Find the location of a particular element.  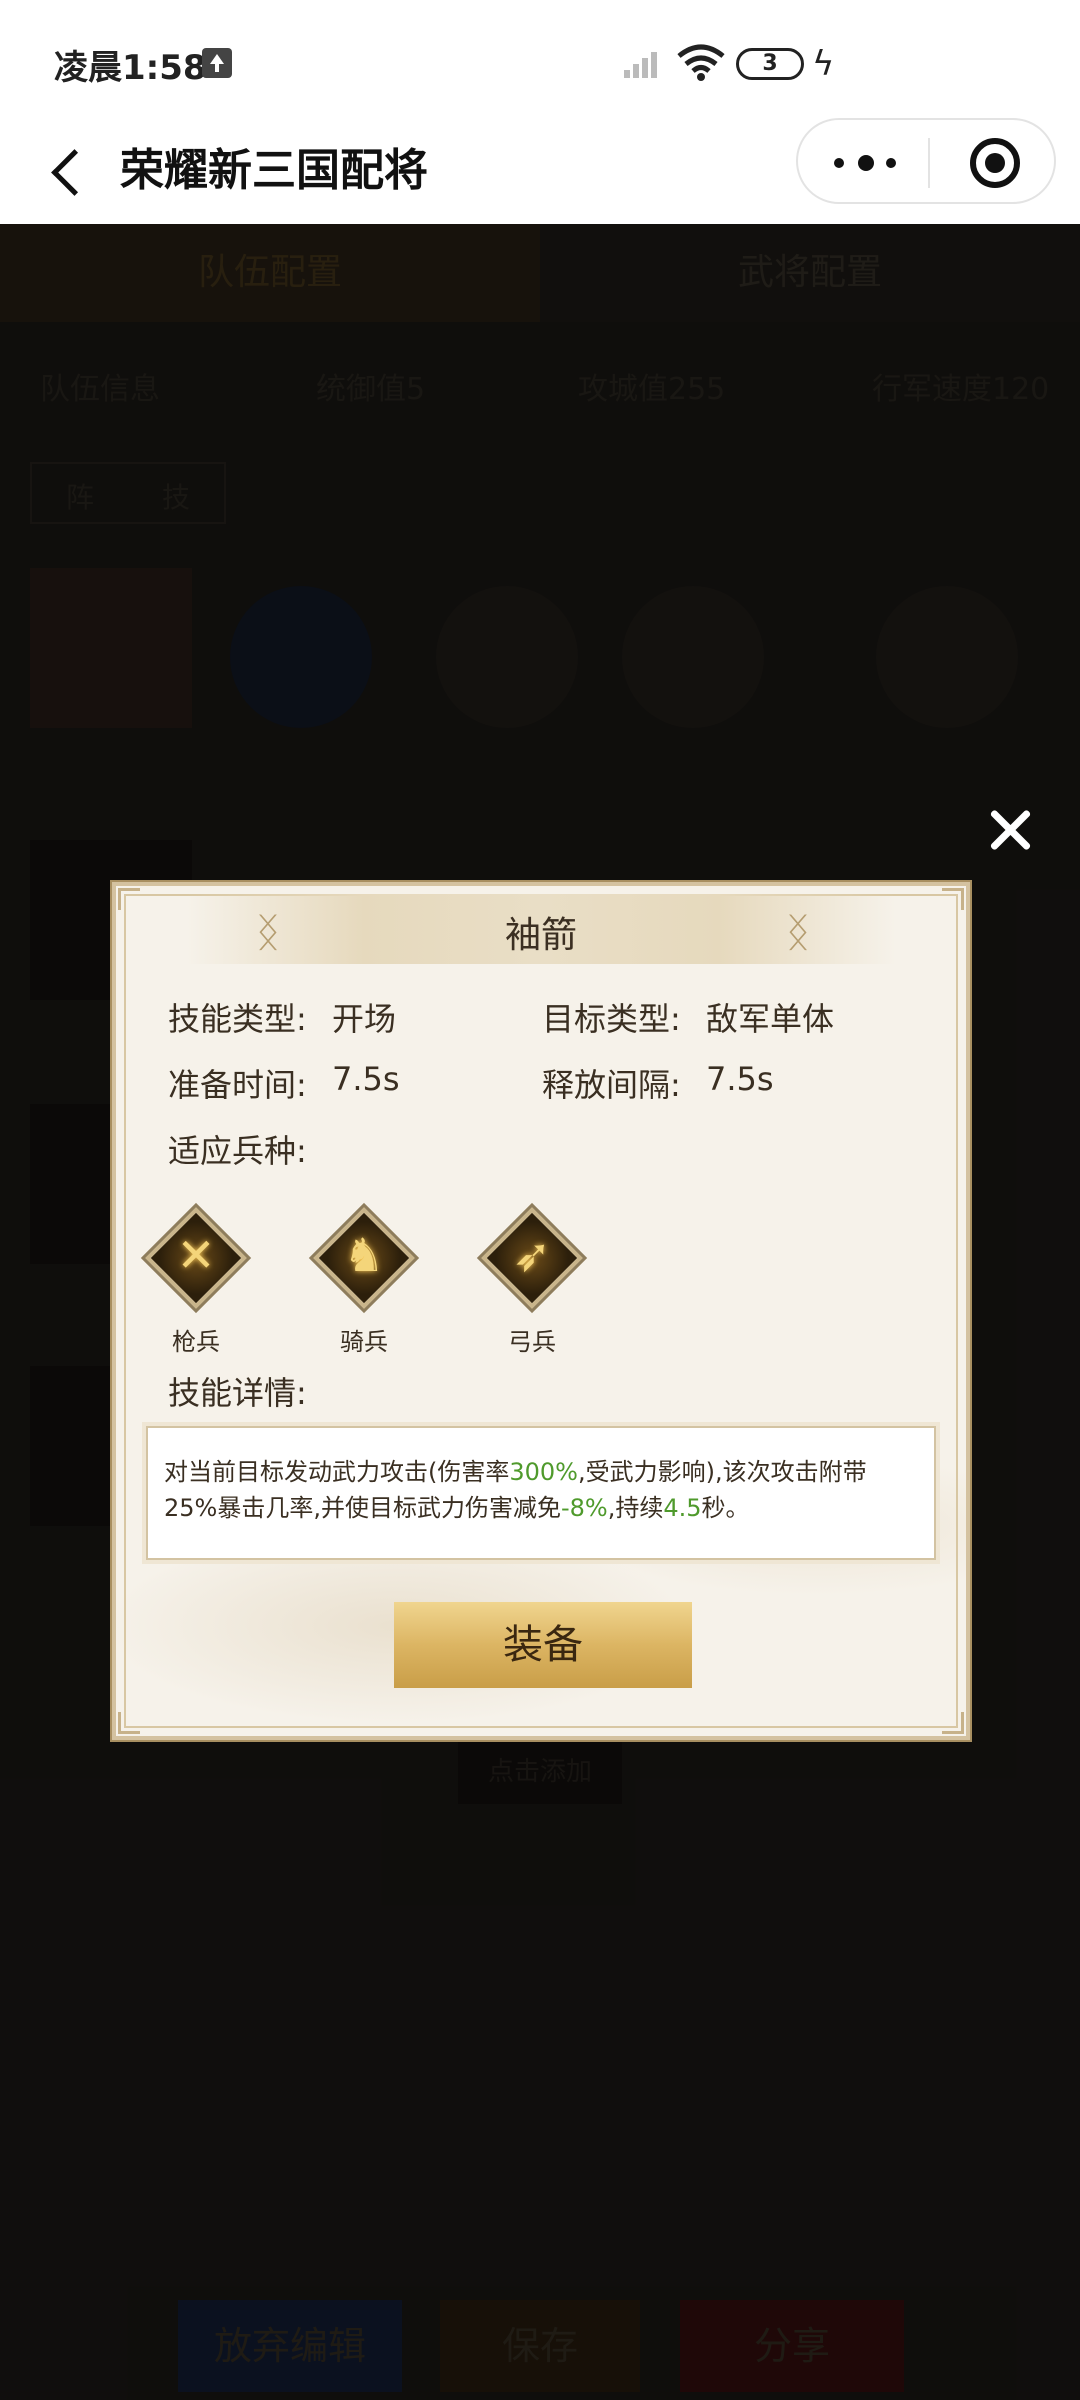

desc-text: 对当前目标发动武力攻击(伤害率 is located at coordinates (337, 1472).